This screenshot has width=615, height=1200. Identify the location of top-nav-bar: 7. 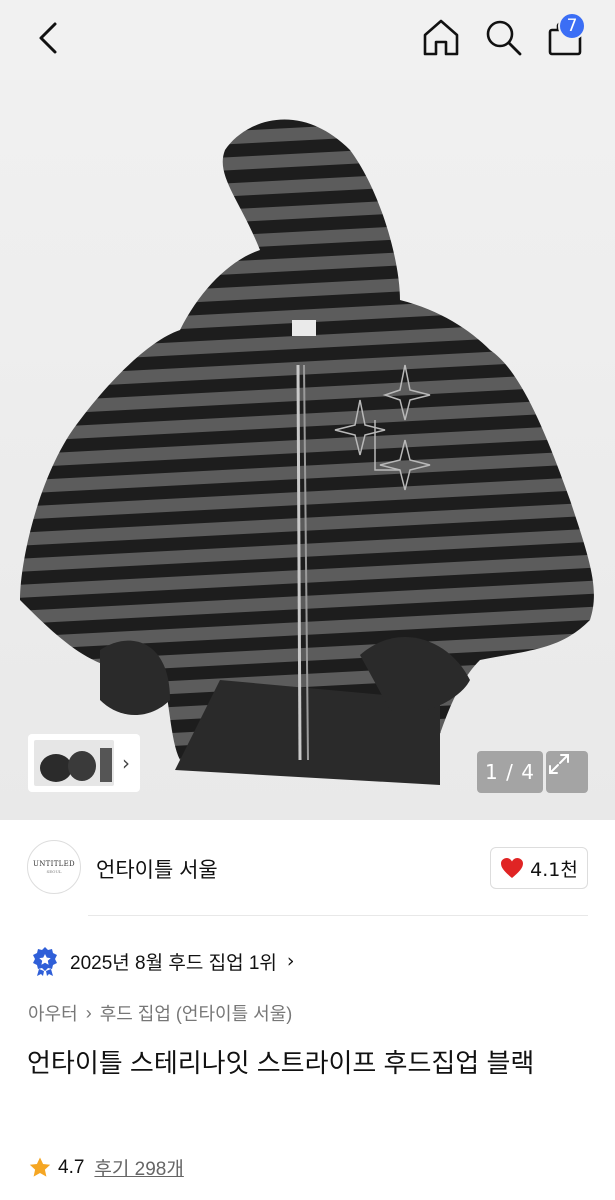
(307, 40).